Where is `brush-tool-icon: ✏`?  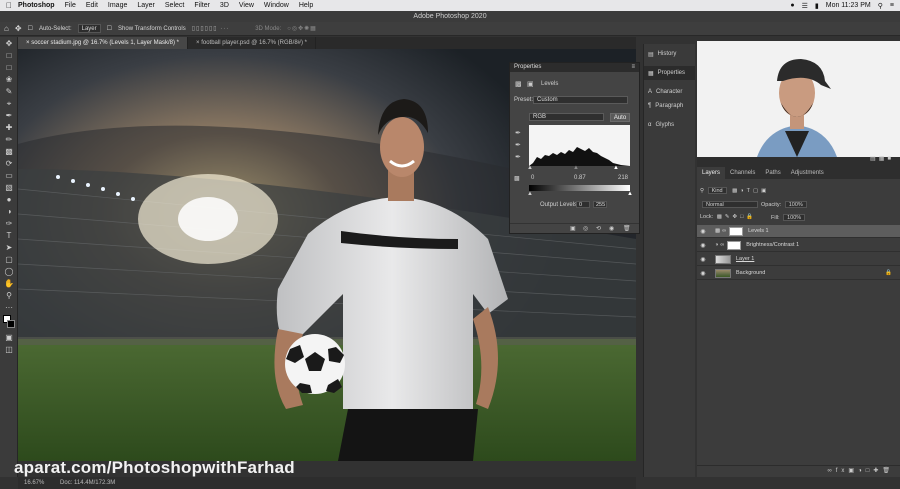 brush-tool-icon: ✏ is located at coordinates (9, 140).